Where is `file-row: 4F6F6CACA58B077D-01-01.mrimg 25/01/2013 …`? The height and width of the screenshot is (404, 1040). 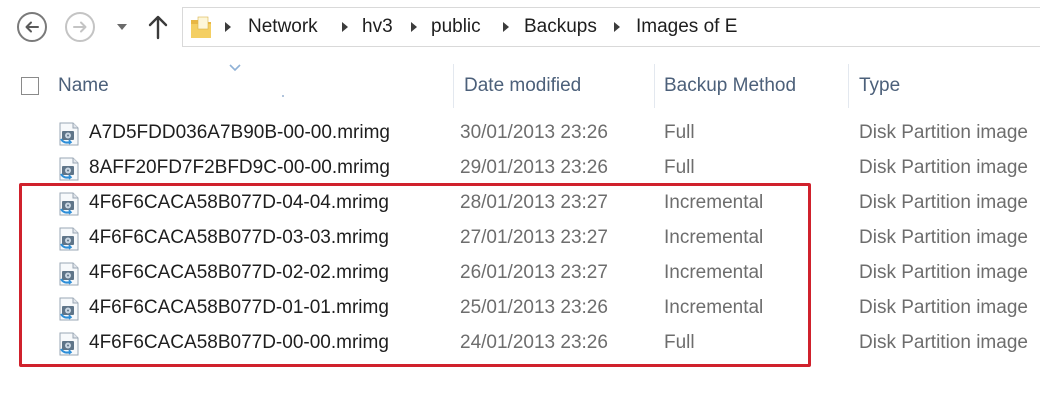
file-row: 4F6F6CACA58B077D-01-01.mrimg 25/01/2013 … is located at coordinates (520, 308).